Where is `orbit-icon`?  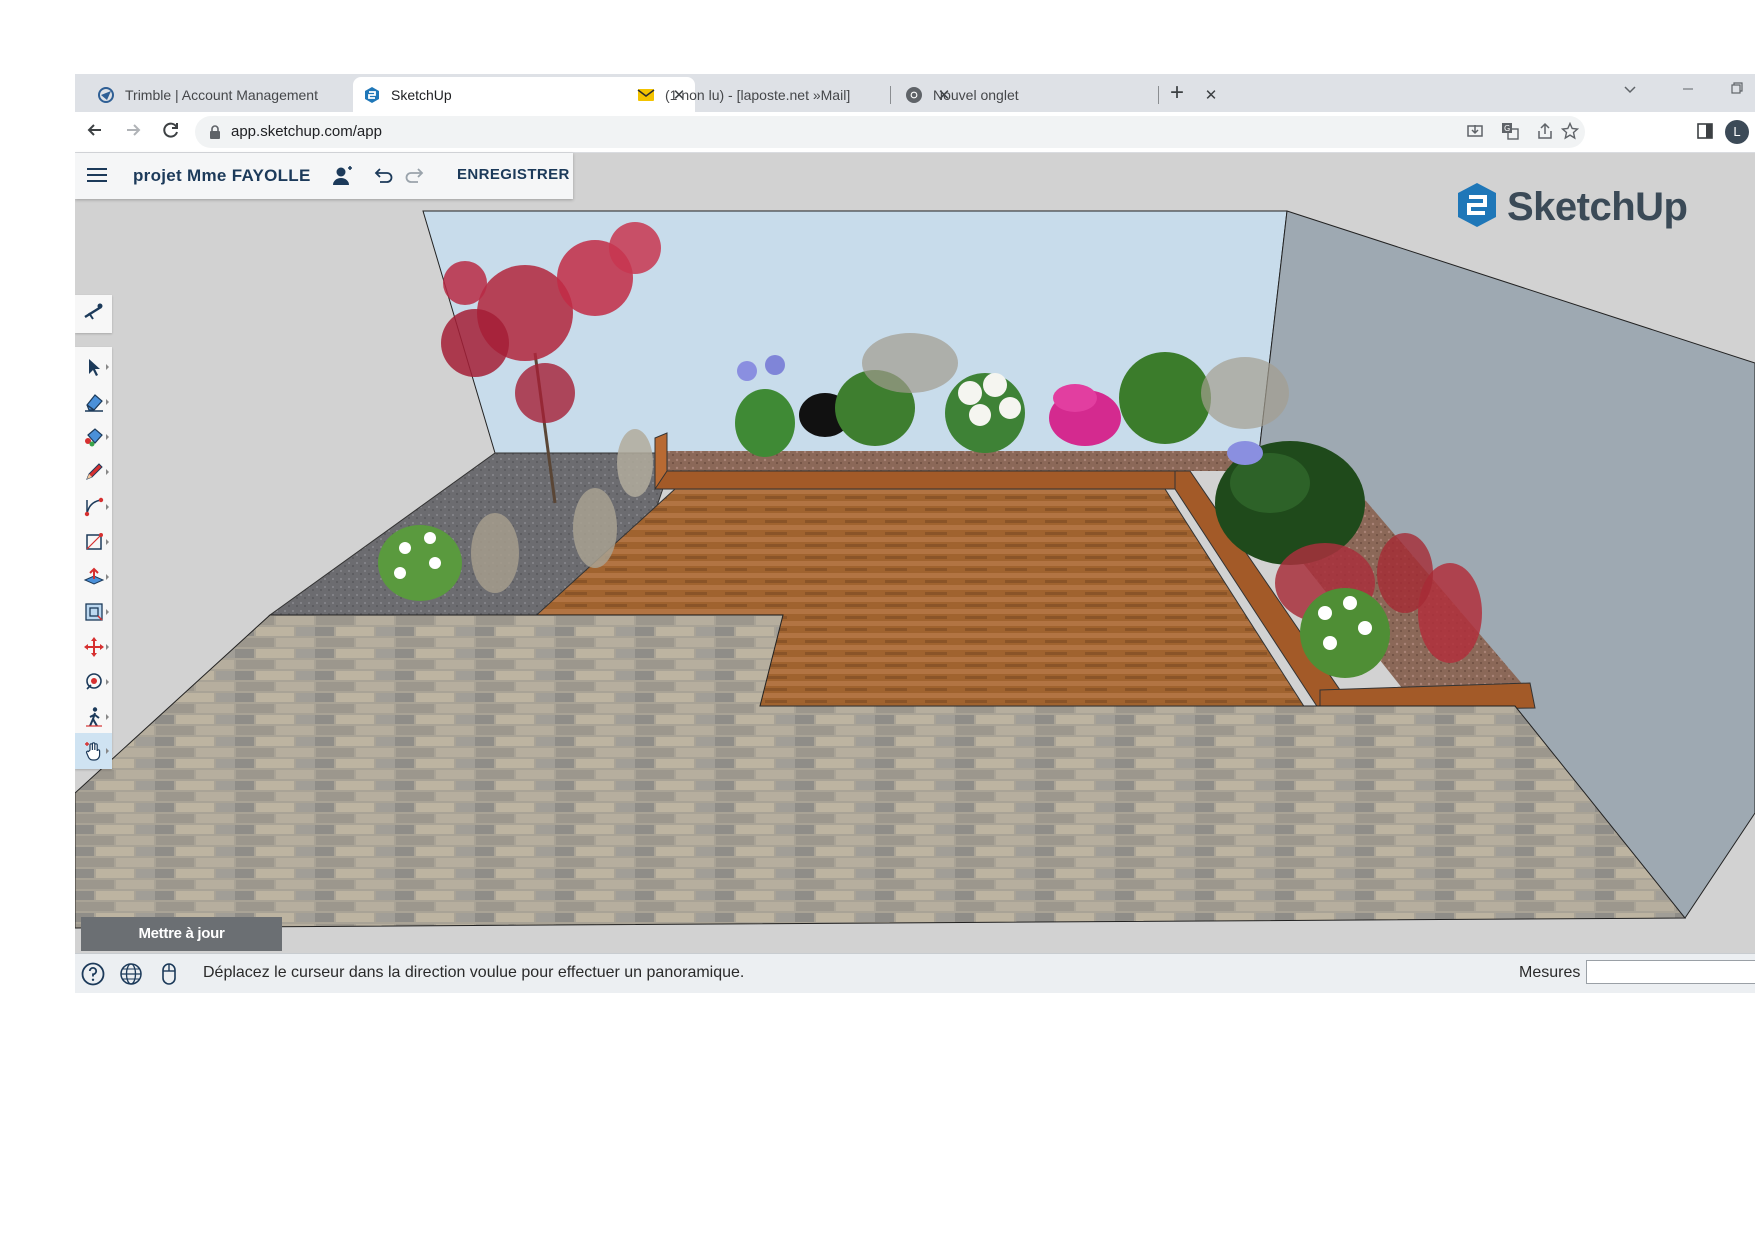
orbit-icon is located at coordinates (93, 681).